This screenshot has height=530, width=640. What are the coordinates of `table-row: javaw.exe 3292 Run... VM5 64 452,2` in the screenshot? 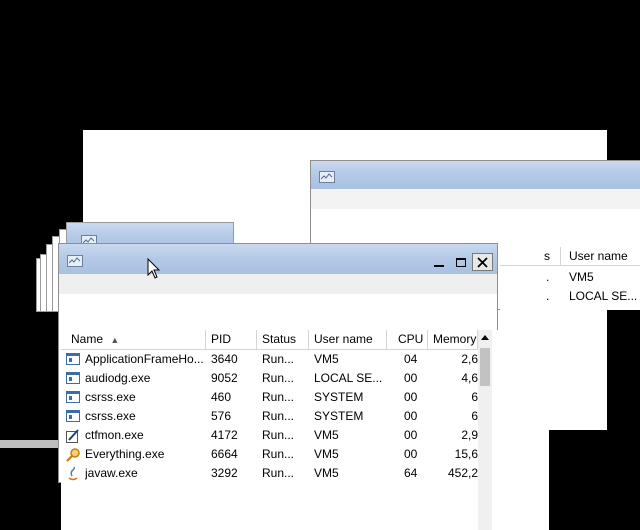 It's located at (301, 473).